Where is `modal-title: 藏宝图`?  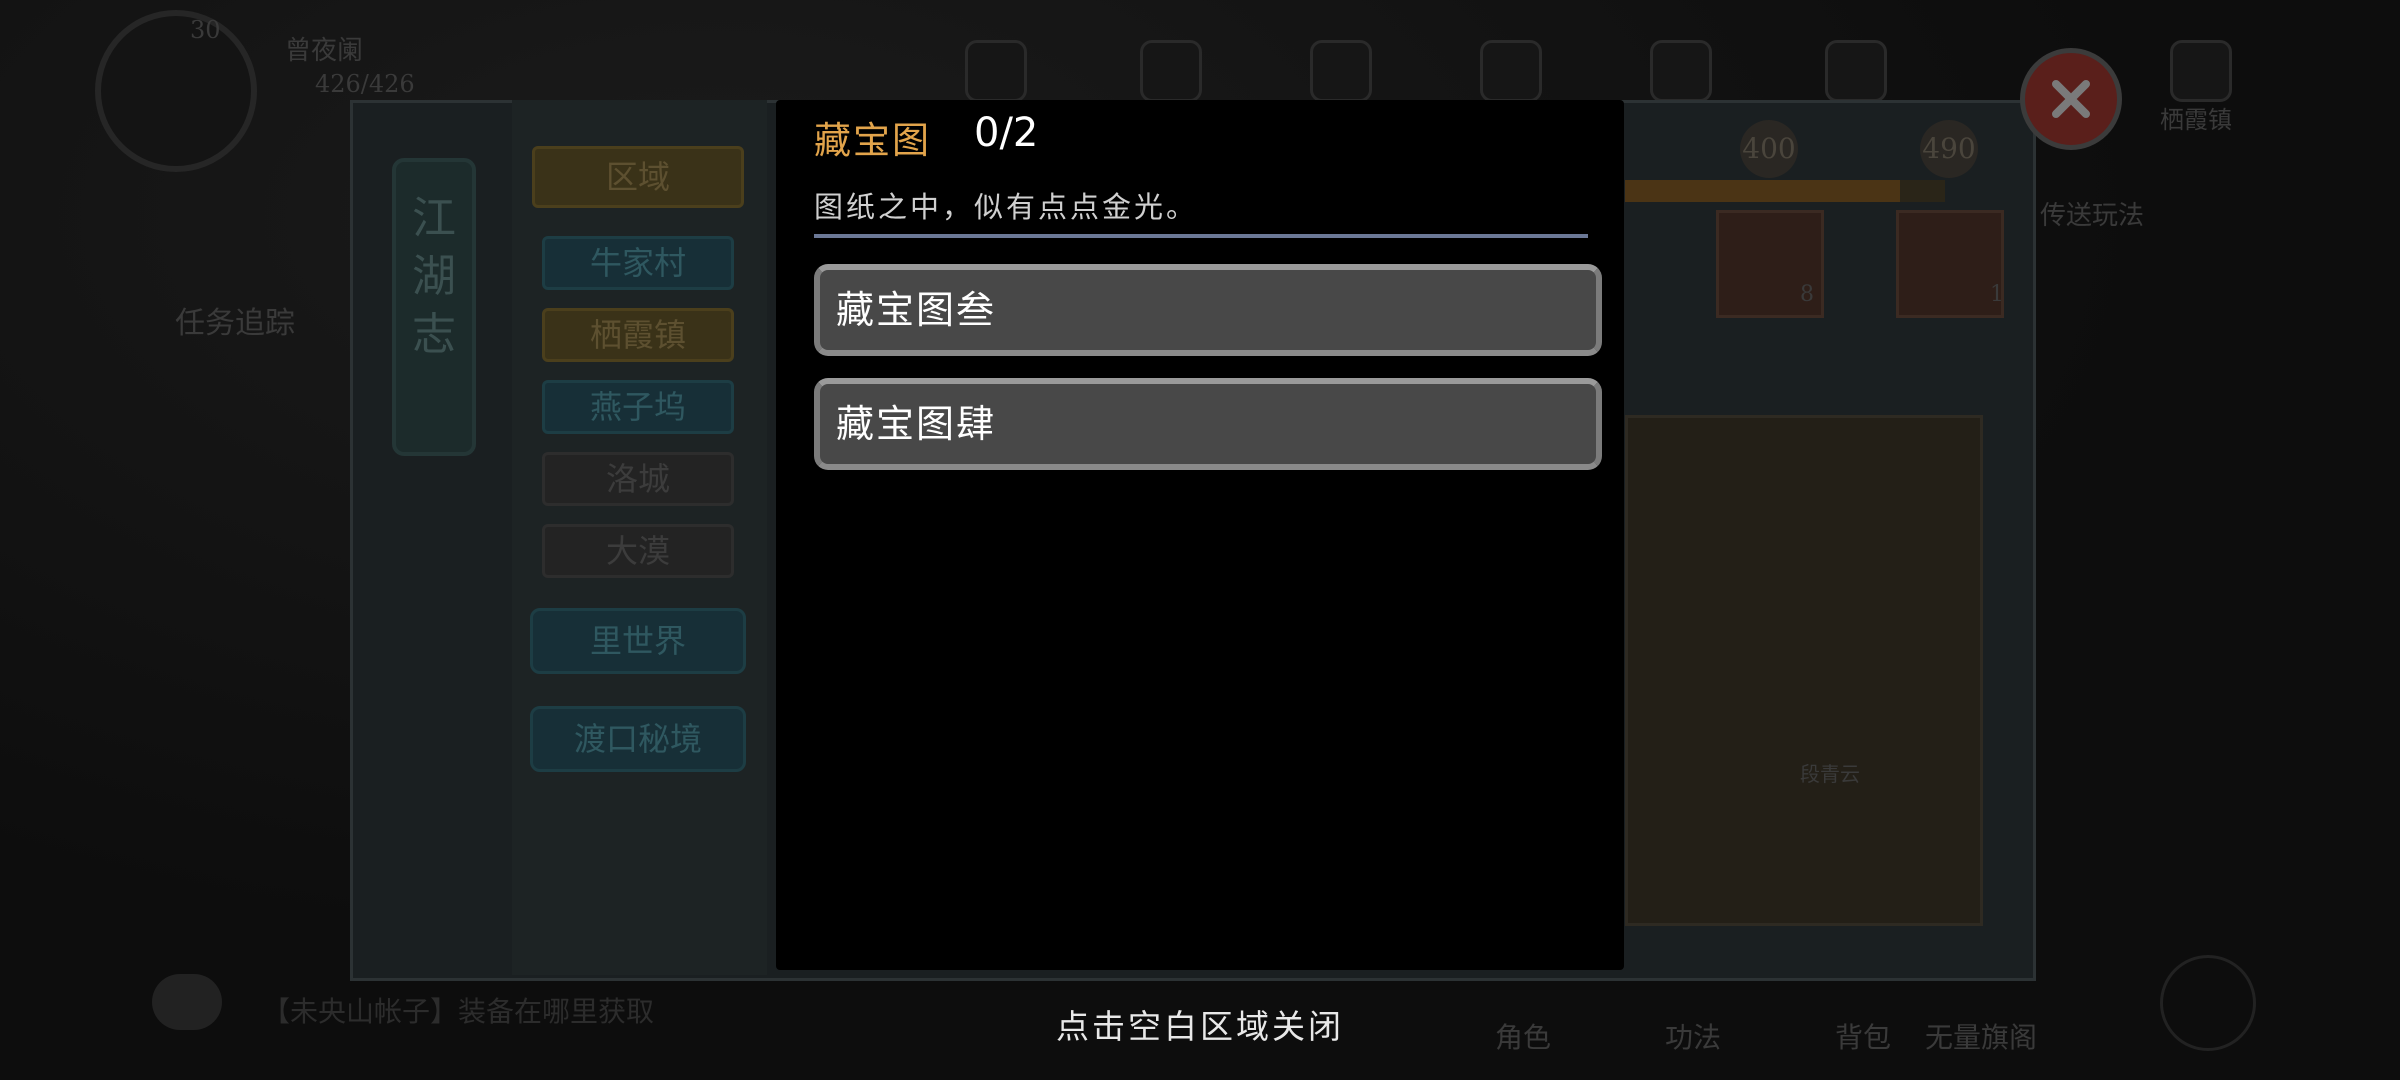 modal-title: 藏宝图 is located at coordinates (872, 140).